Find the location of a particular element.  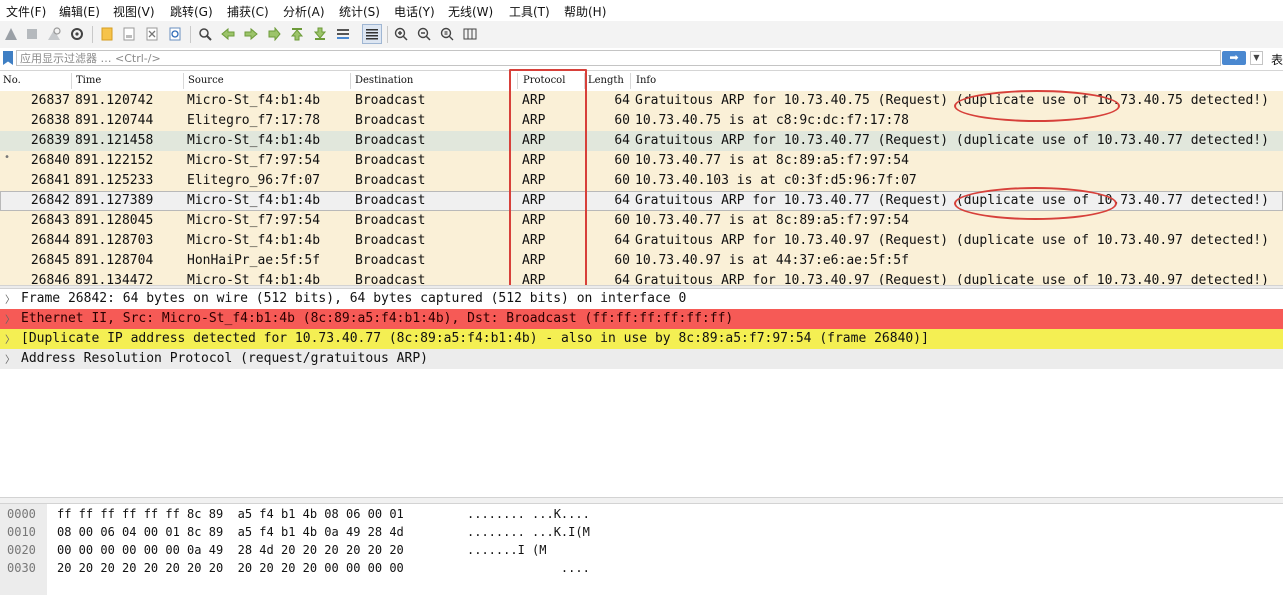

stop-capture-icon is located at coordinates (32, 34).